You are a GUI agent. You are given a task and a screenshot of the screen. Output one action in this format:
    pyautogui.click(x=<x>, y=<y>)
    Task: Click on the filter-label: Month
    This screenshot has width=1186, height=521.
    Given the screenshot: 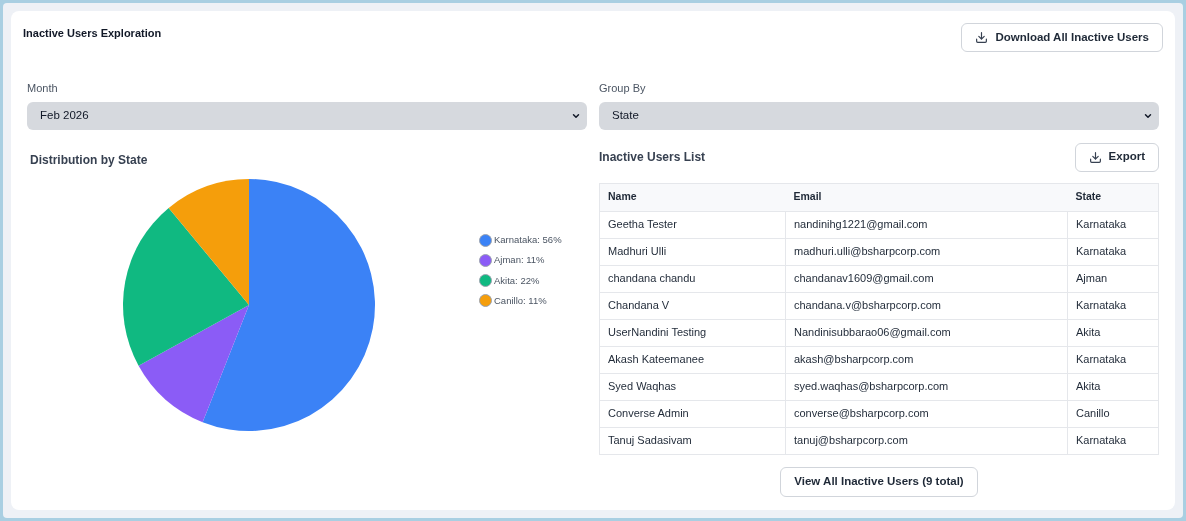 What is the action you would take?
    pyautogui.click(x=43, y=88)
    